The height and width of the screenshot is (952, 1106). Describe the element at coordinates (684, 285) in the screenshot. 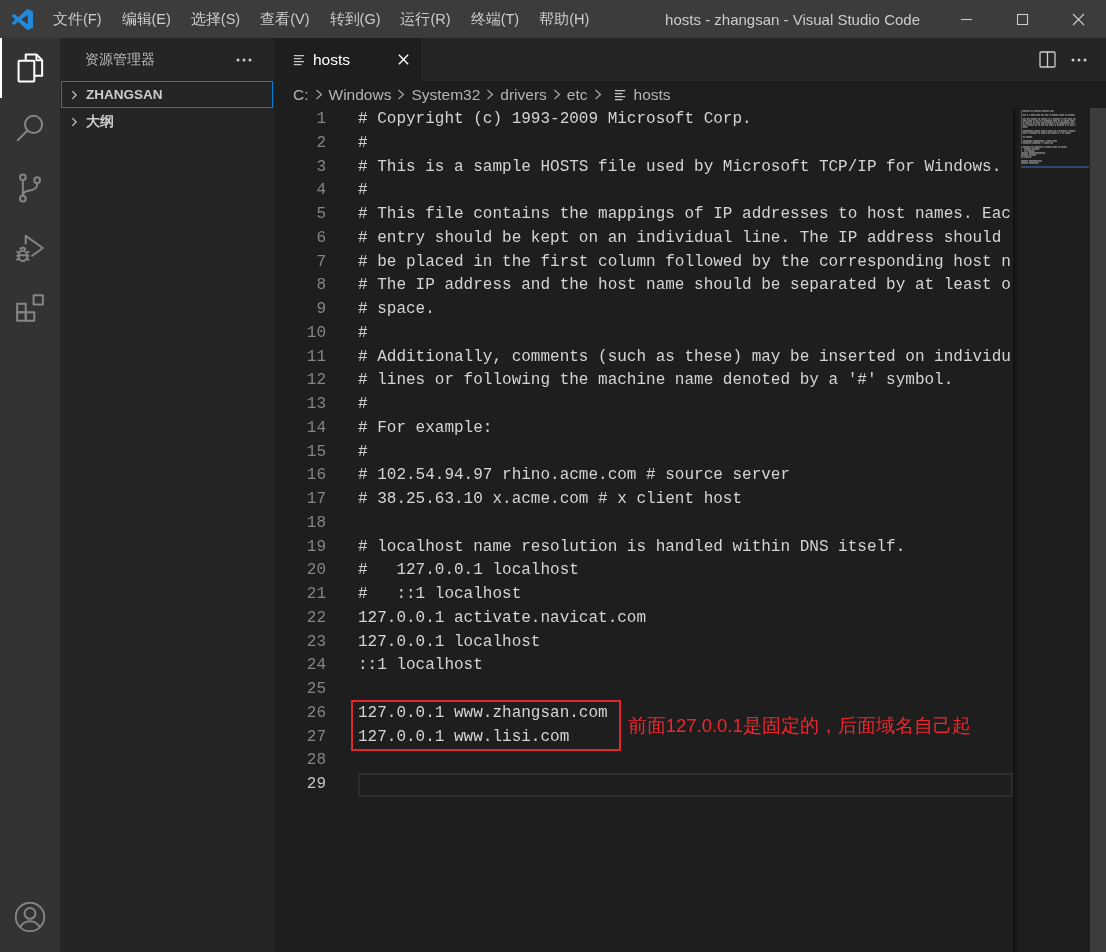

I see `code-line: # The IP address and the host name should be separated by at least o` at that location.